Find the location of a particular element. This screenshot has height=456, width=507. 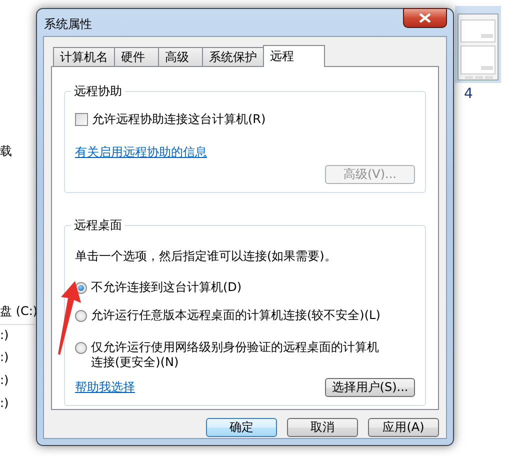

dialog-button: 应用(A) is located at coordinates (403, 427).